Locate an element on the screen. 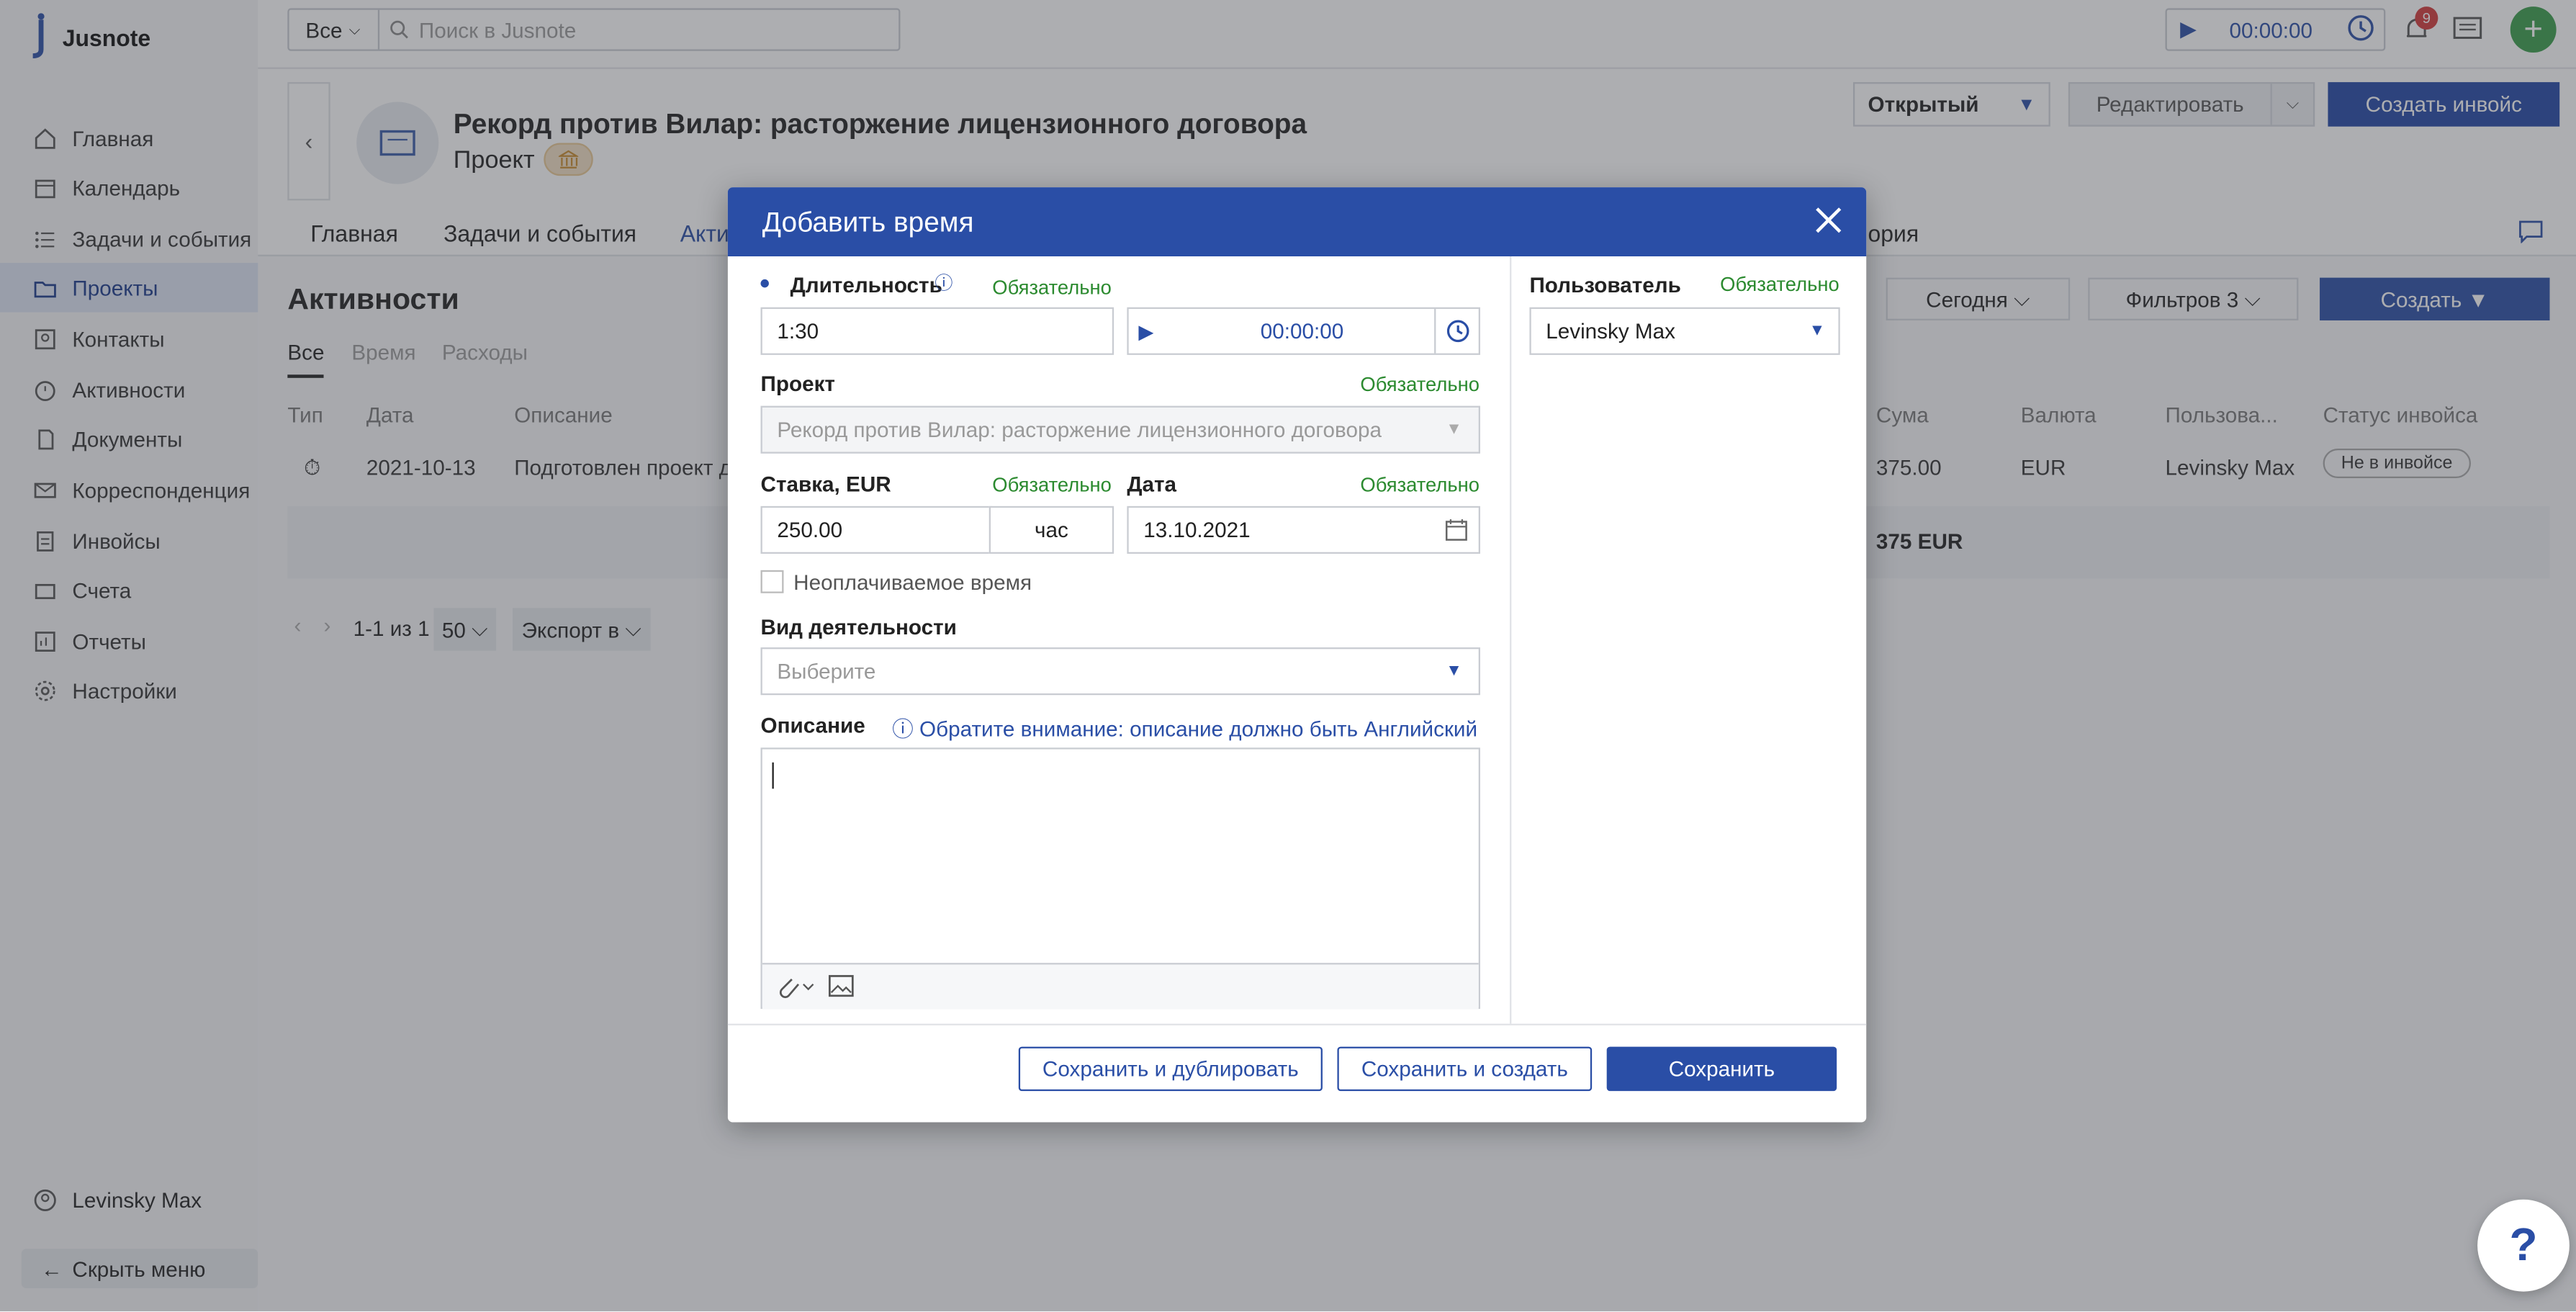 This screenshot has width=2576, height=1312. help-circle-icon: ⓘ is located at coordinates (944, 282).